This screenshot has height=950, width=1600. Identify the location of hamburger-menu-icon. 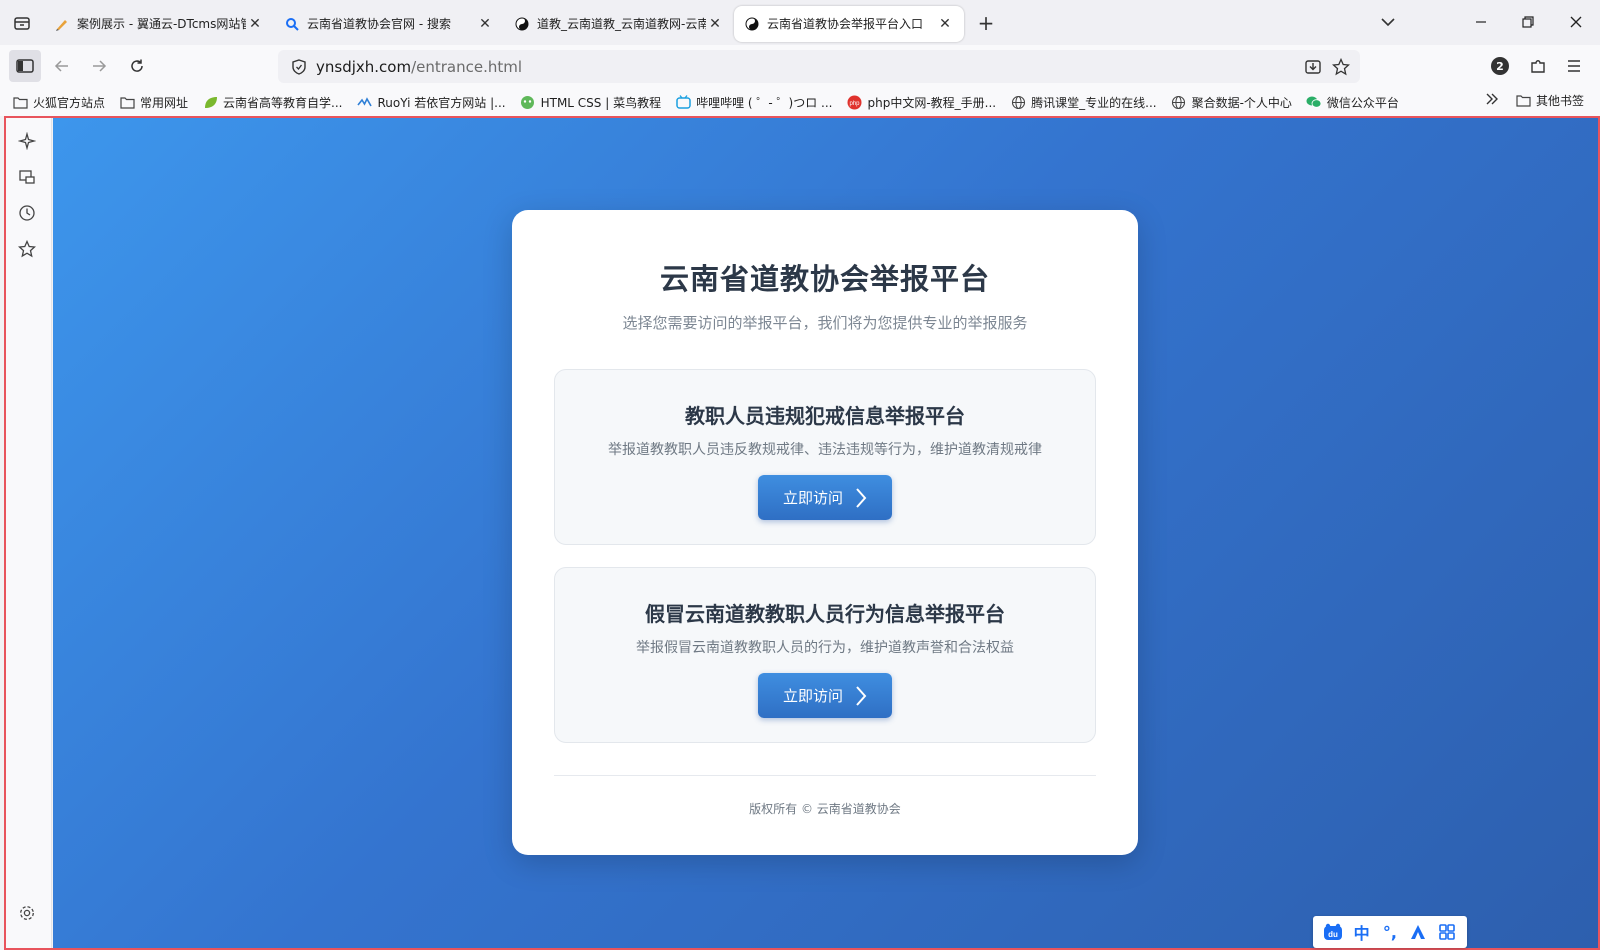
(1574, 66).